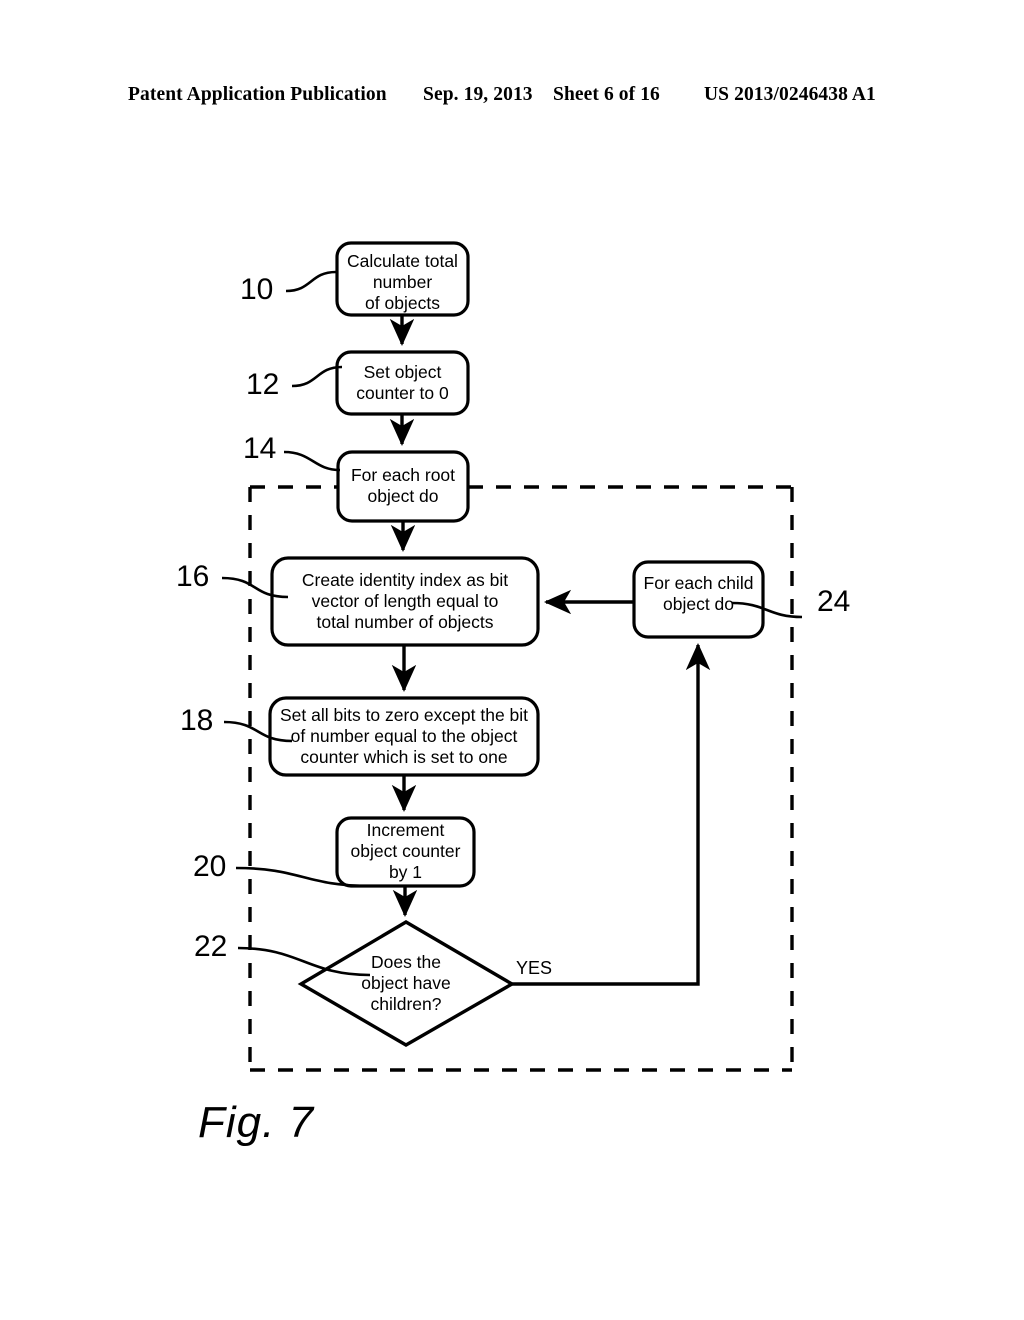  What do you see at coordinates (260, 448) in the screenshot?
I see `reference-numeral-14: 14` at bounding box center [260, 448].